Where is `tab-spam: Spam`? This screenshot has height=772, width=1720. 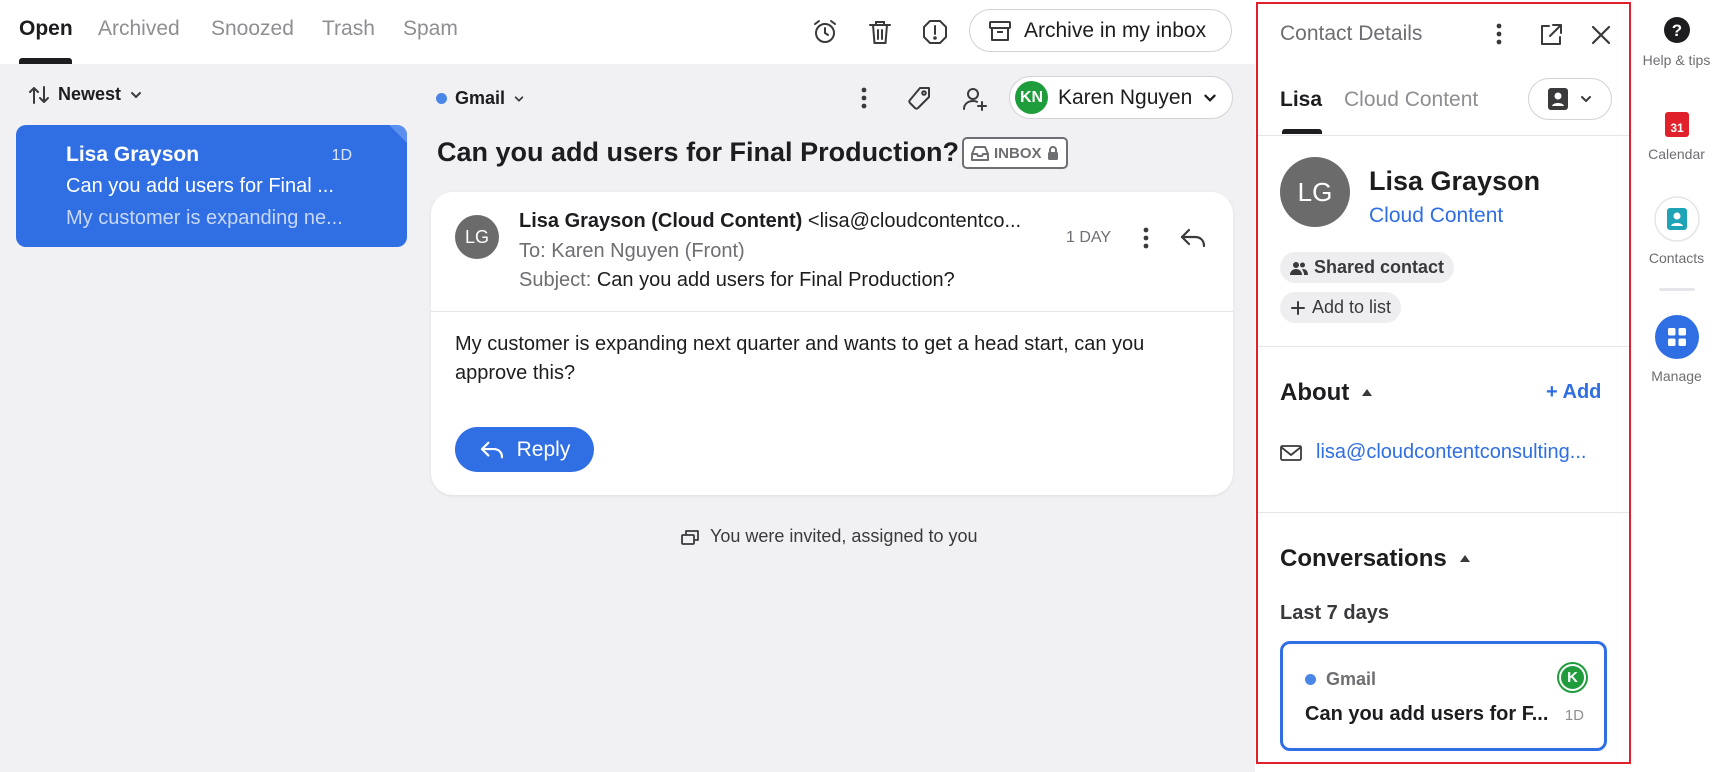 tab-spam: Spam is located at coordinates (430, 29).